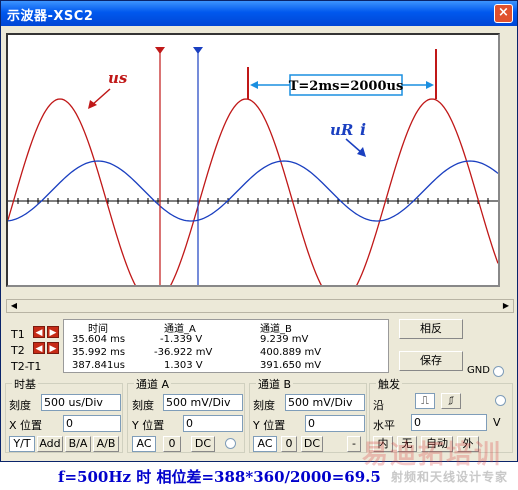 The width and height of the screenshot is (518, 490). What do you see at coordinates (78, 444) in the screenshot?
I see `mode-ba-button: B/A` at bounding box center [78, 444].